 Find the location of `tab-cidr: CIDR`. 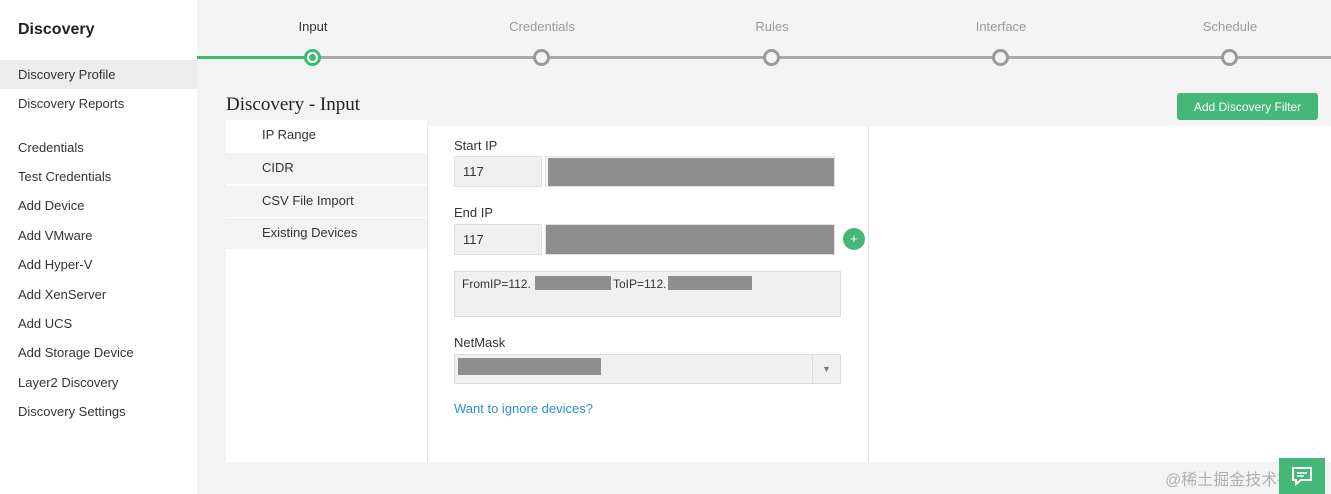

tab-cidr: CIDR is located at coordinates (326, 169).